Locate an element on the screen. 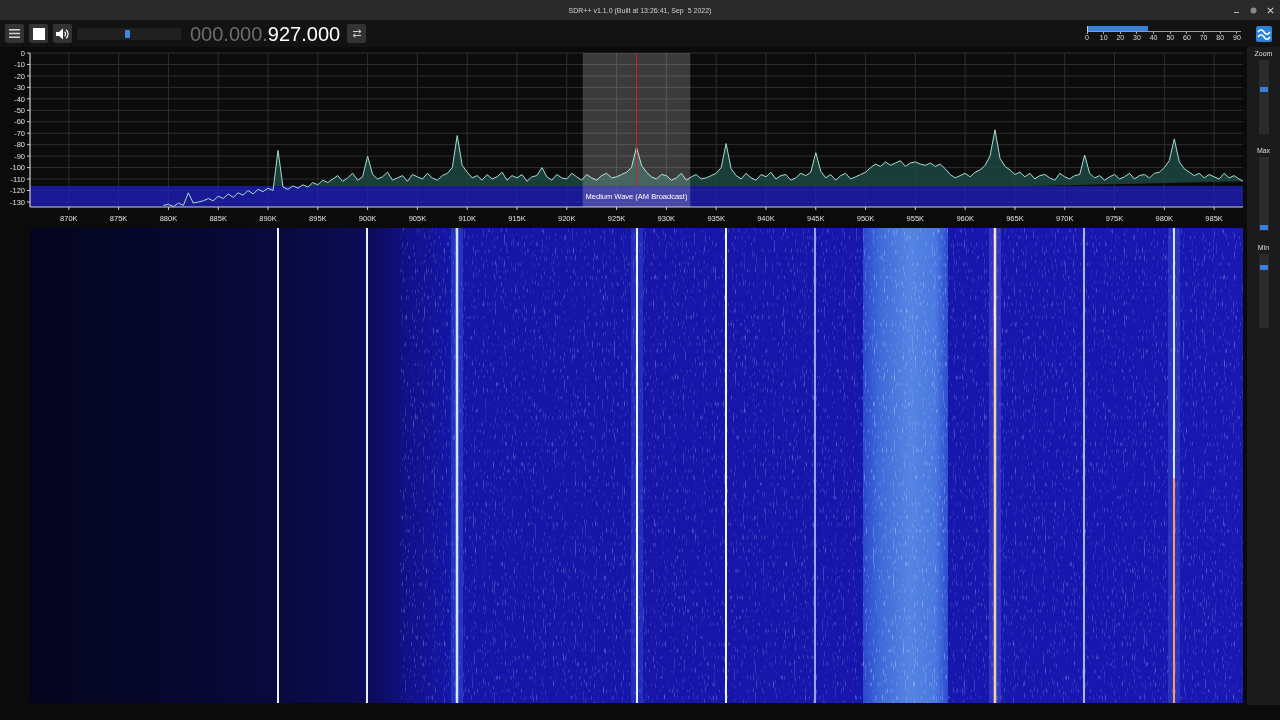 Image resolution: width=1280 pixels, height=720 pixels. speaker-icon is located at coordinates (62, 33).